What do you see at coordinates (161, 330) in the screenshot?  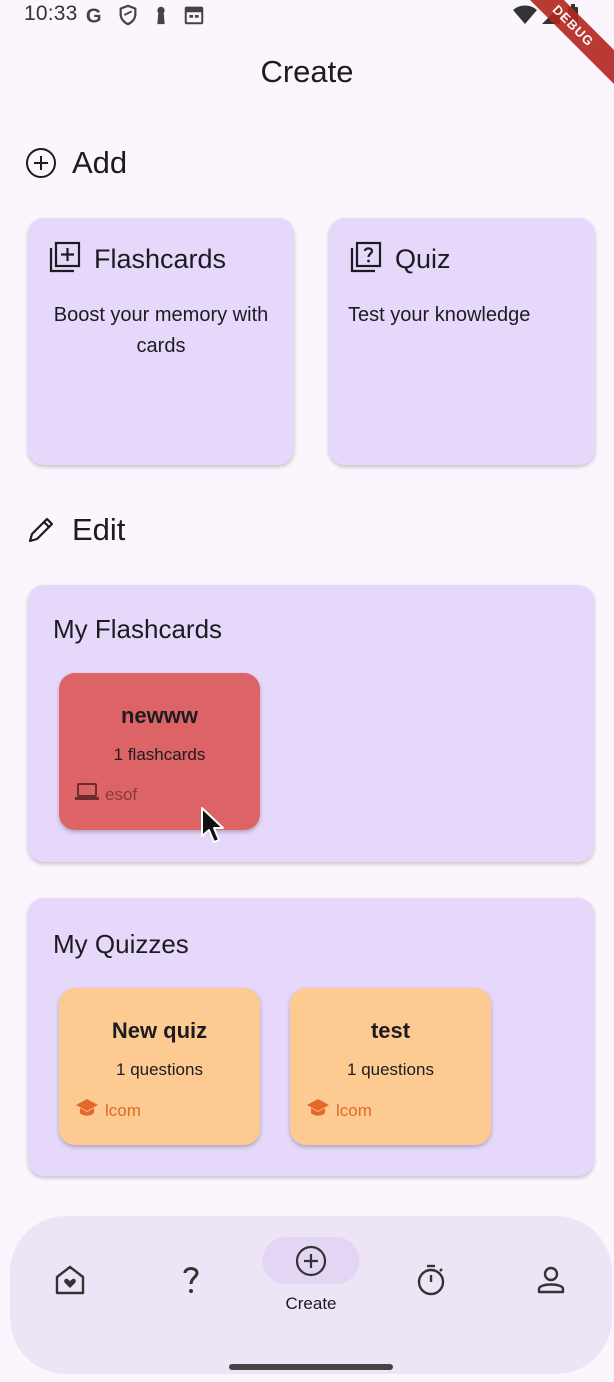 I see `flashcards-card-description: Boost your memory with cards` at bounding box center [161, 330].